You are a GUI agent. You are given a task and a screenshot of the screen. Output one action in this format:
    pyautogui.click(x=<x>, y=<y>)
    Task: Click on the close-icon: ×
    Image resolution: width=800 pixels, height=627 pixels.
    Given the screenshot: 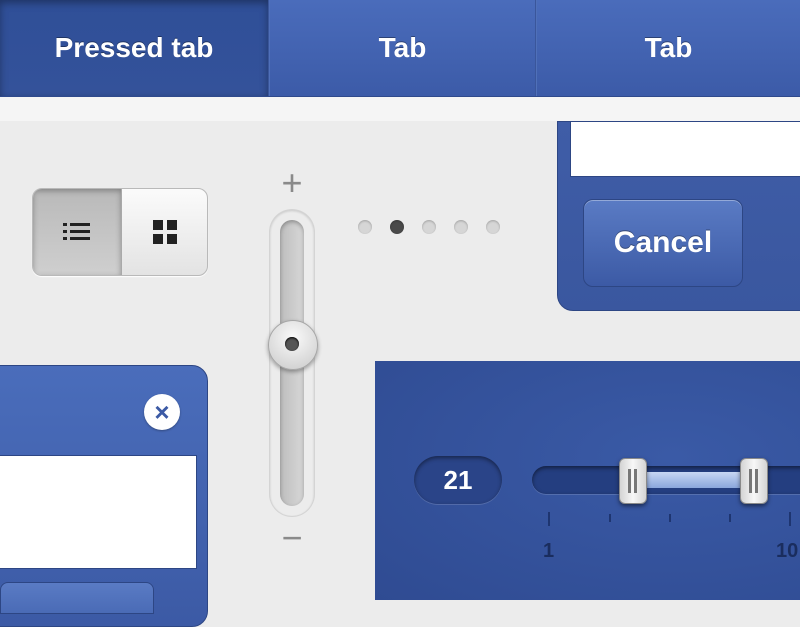 What is the action you would take?
    pyautogui.click(x=162, y=412)
    